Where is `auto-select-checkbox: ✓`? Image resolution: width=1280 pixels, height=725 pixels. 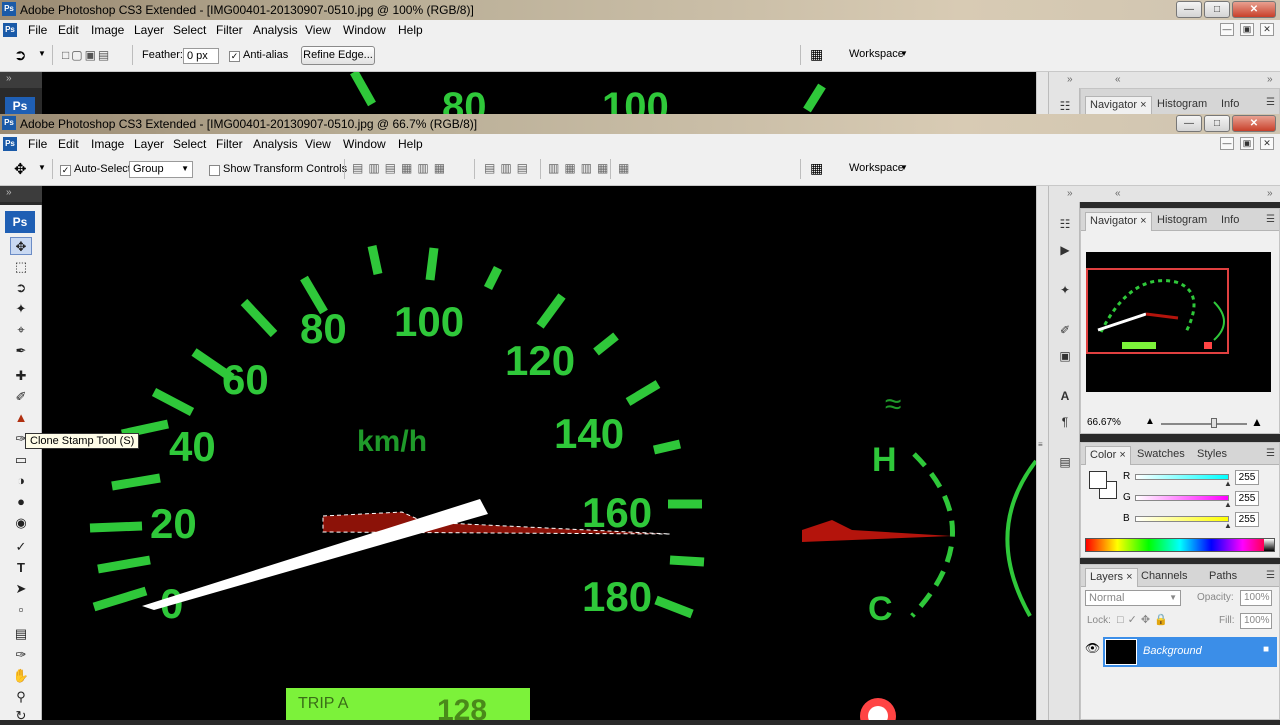
auto-select-checkbox: ✓ is located at coordinates (65, 170).